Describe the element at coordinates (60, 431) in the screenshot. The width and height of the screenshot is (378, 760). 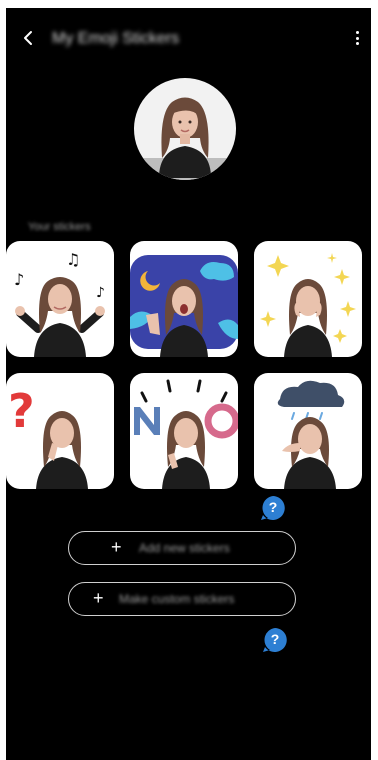
I see `sticker-question-mark: ?` at that location.